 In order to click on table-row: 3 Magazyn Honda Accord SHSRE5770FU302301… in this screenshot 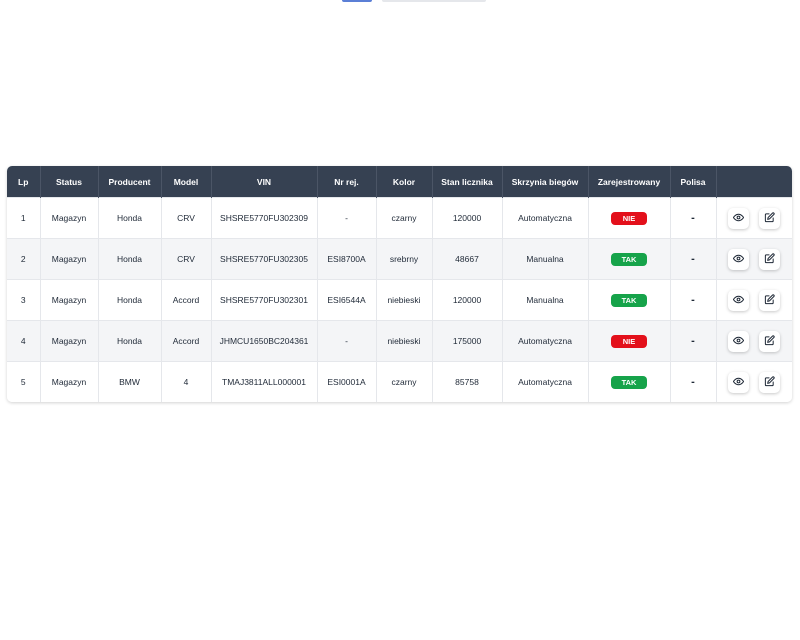, I will do `click(399, 300)`.